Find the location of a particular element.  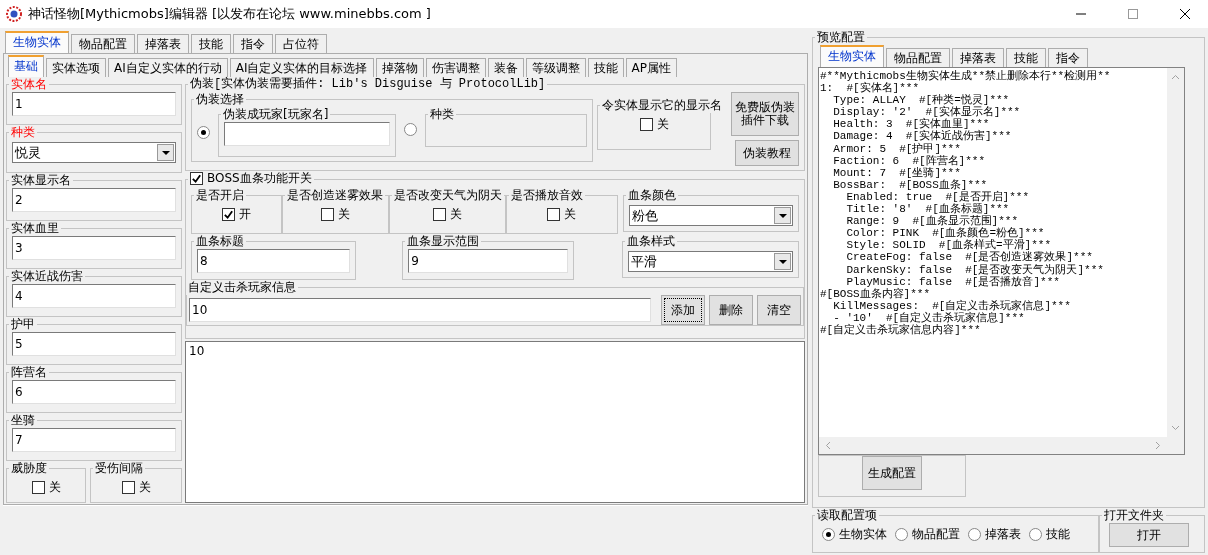

group-label: 是否改变天气为阴天 is located at coordinates (448, 195).